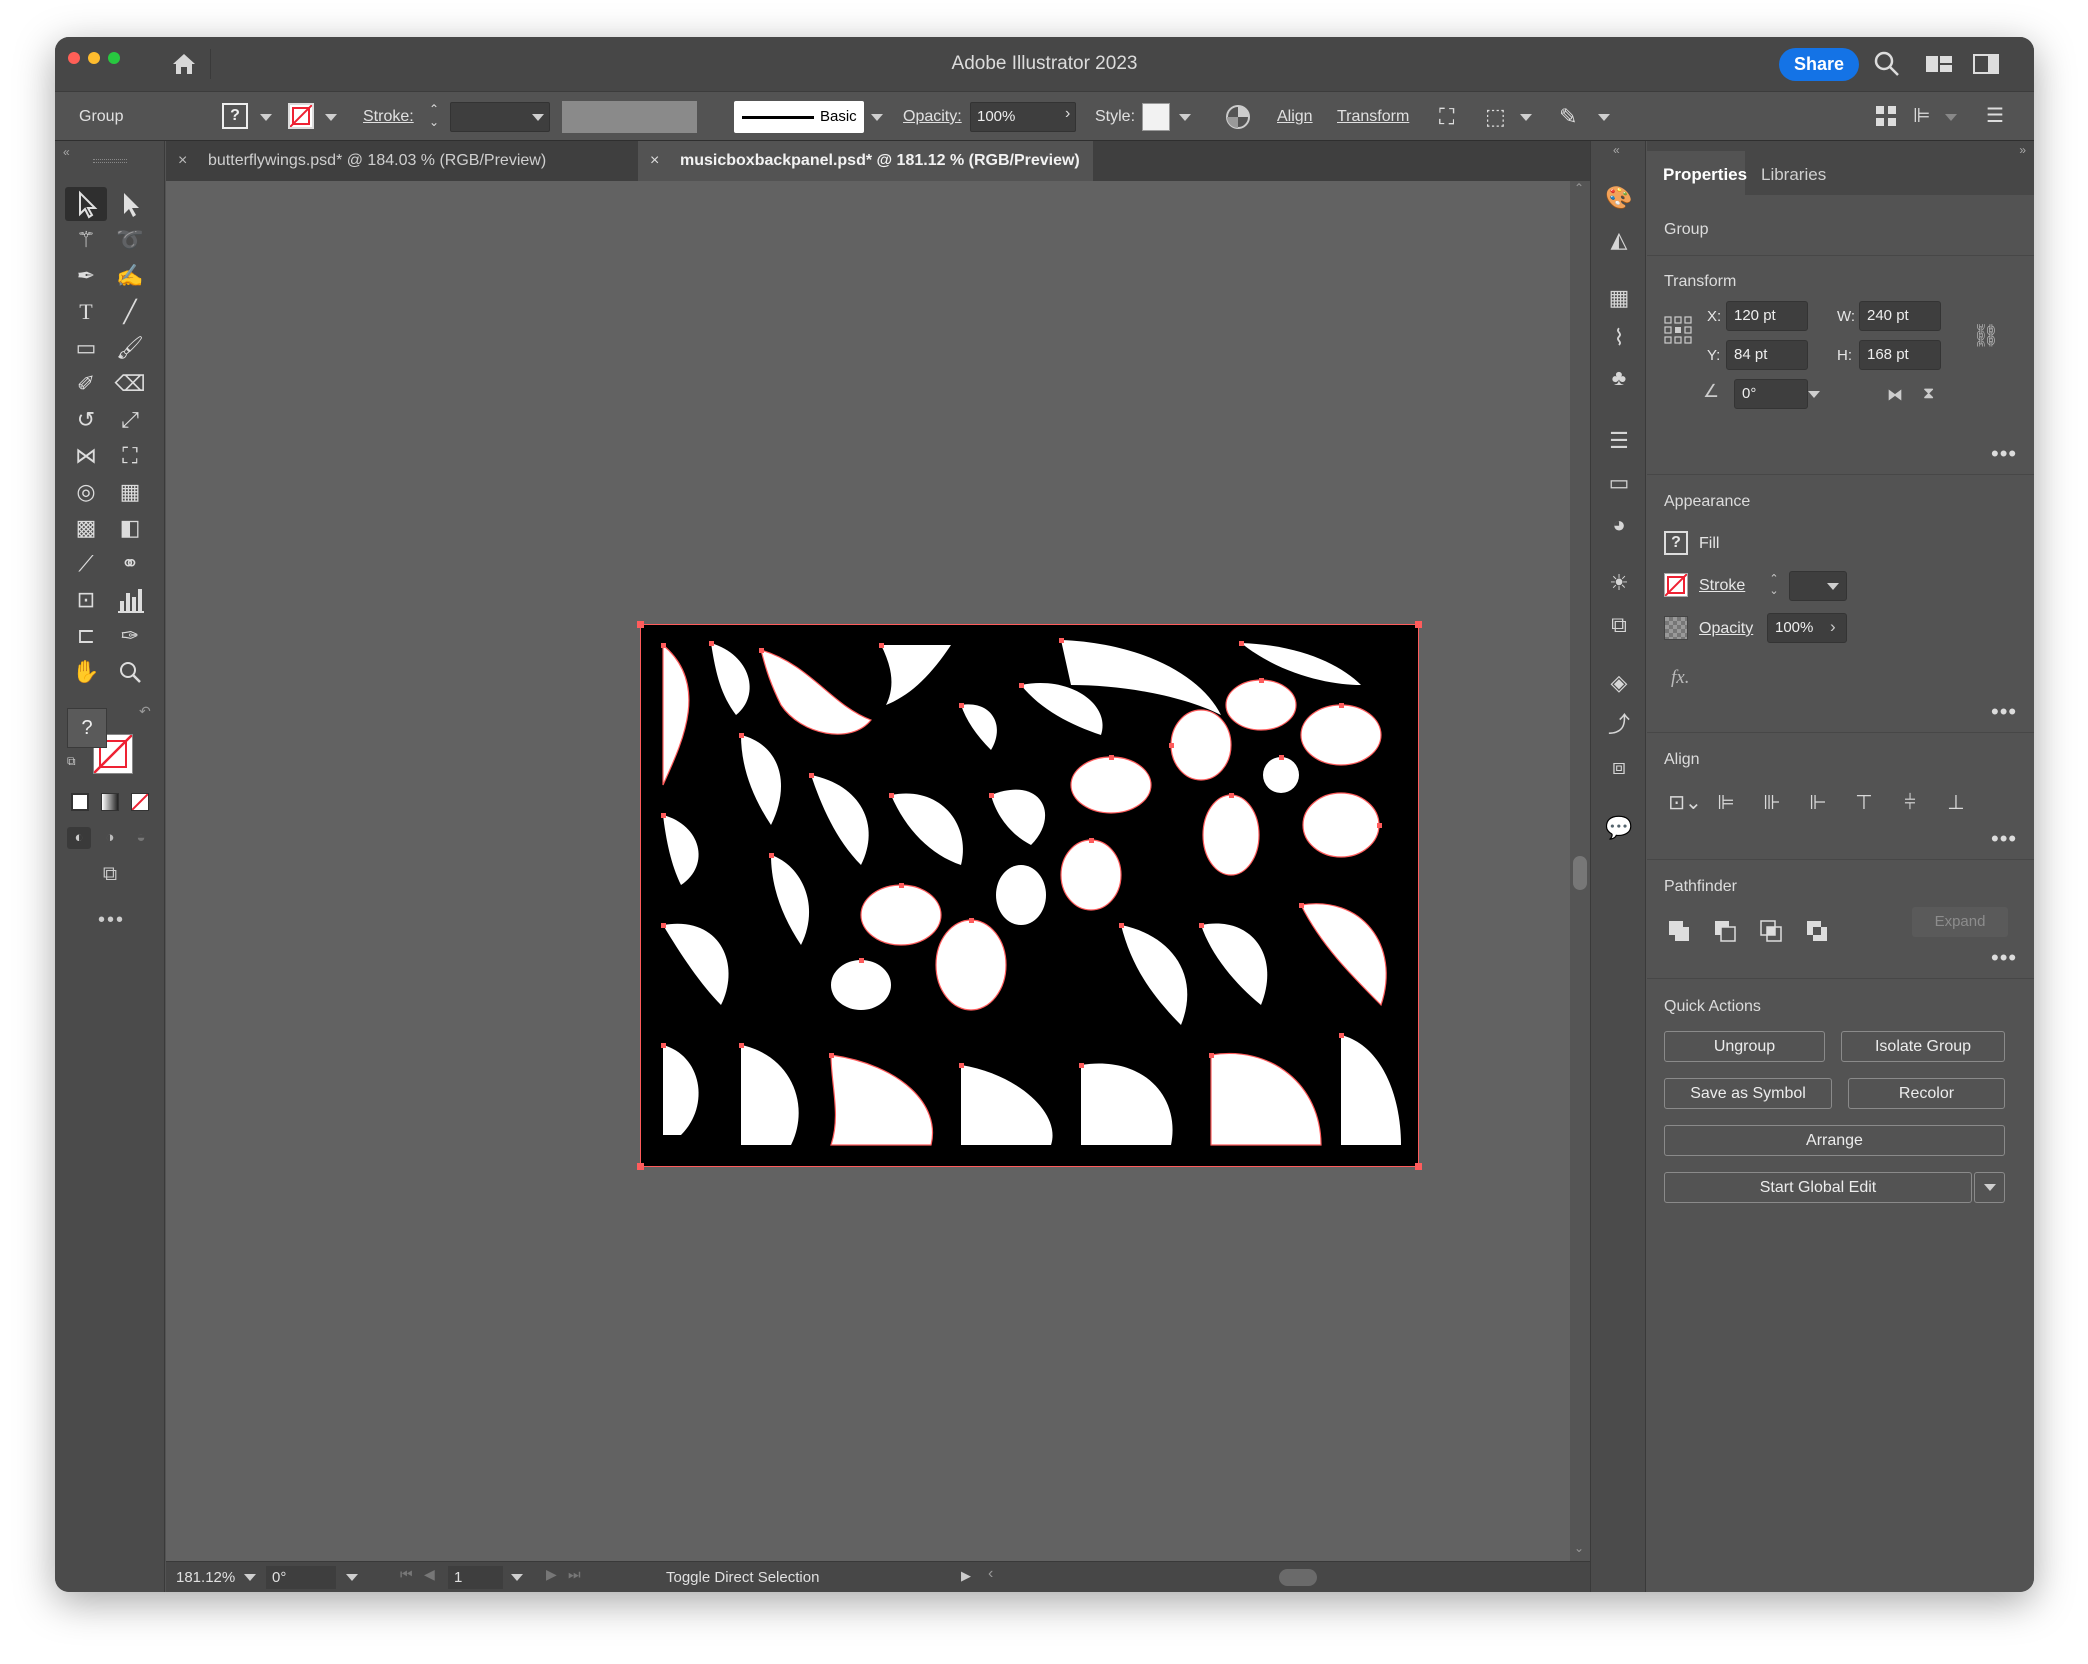 The image size is (2088, 1664). What do you see at coordinates (1705, 175) in the screenshot?
I see `tab-properties: Properties` at bounding box center [1705, 175].